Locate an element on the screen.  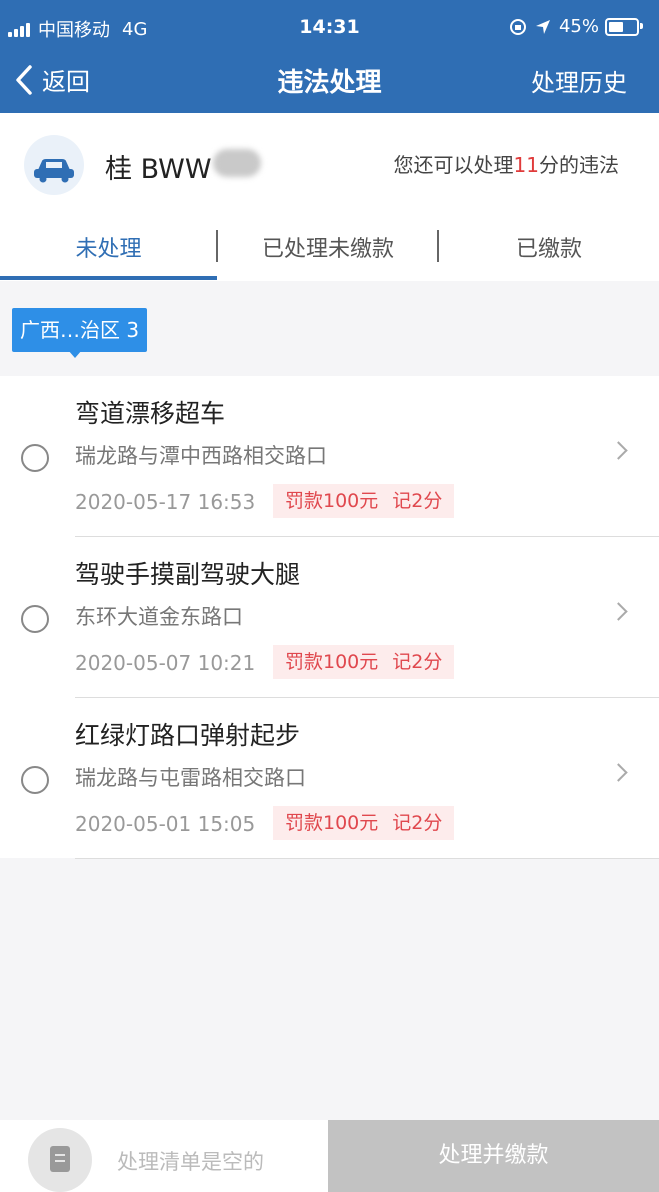
status-bar: 中国移动 4G 14:31 45% is located at coordinates (329, 28).